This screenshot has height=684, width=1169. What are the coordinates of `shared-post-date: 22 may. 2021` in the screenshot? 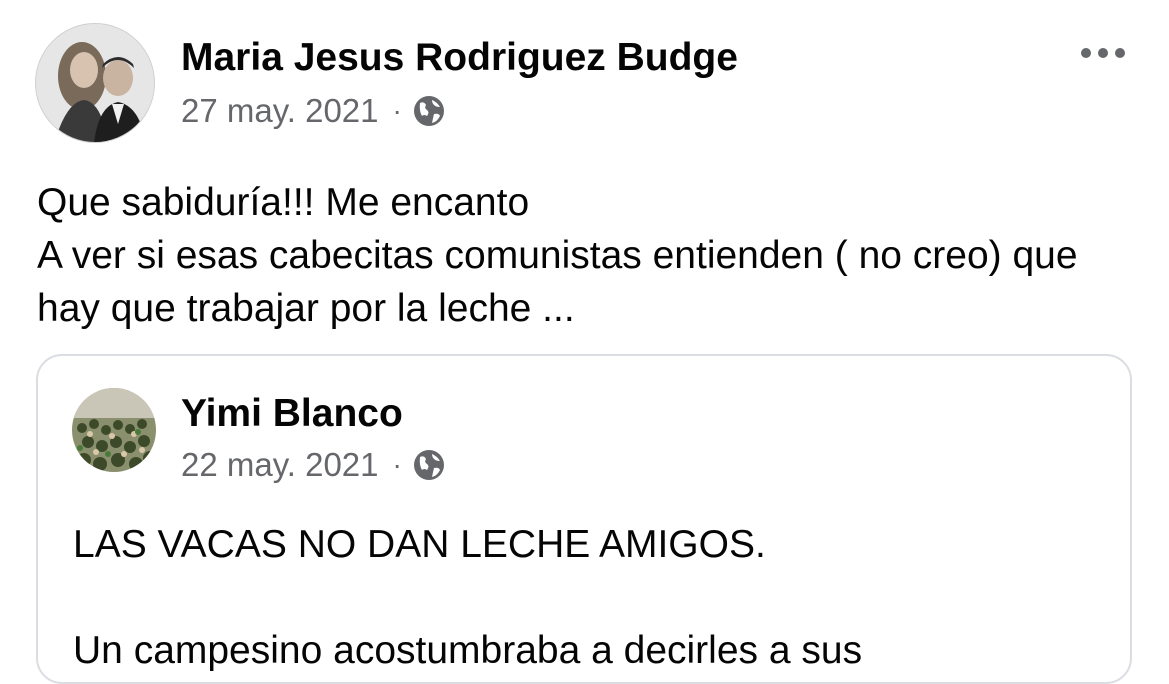 It's located at (280, 465).